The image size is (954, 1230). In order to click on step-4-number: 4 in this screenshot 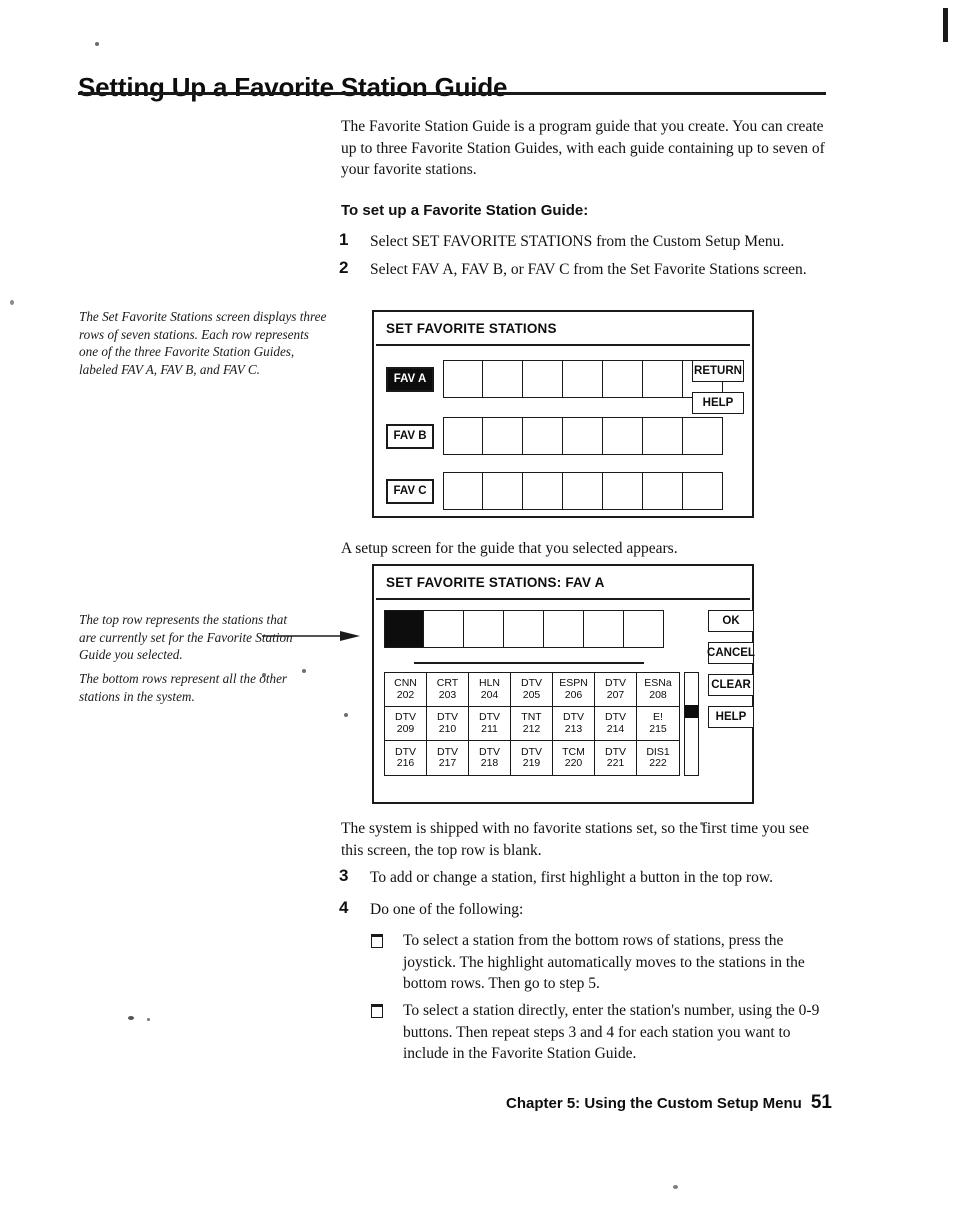, I will do `click(344, 907)`.